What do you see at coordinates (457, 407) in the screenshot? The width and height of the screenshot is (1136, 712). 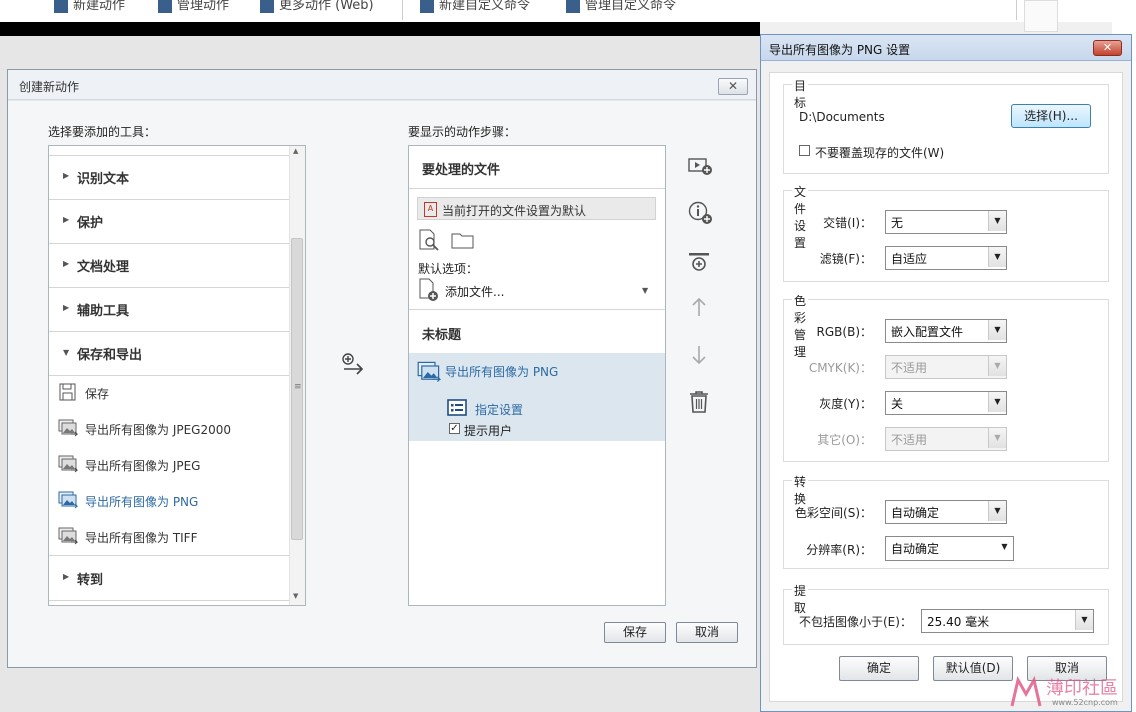 I see `settings-list-icon` at bounding box center [457, 407].